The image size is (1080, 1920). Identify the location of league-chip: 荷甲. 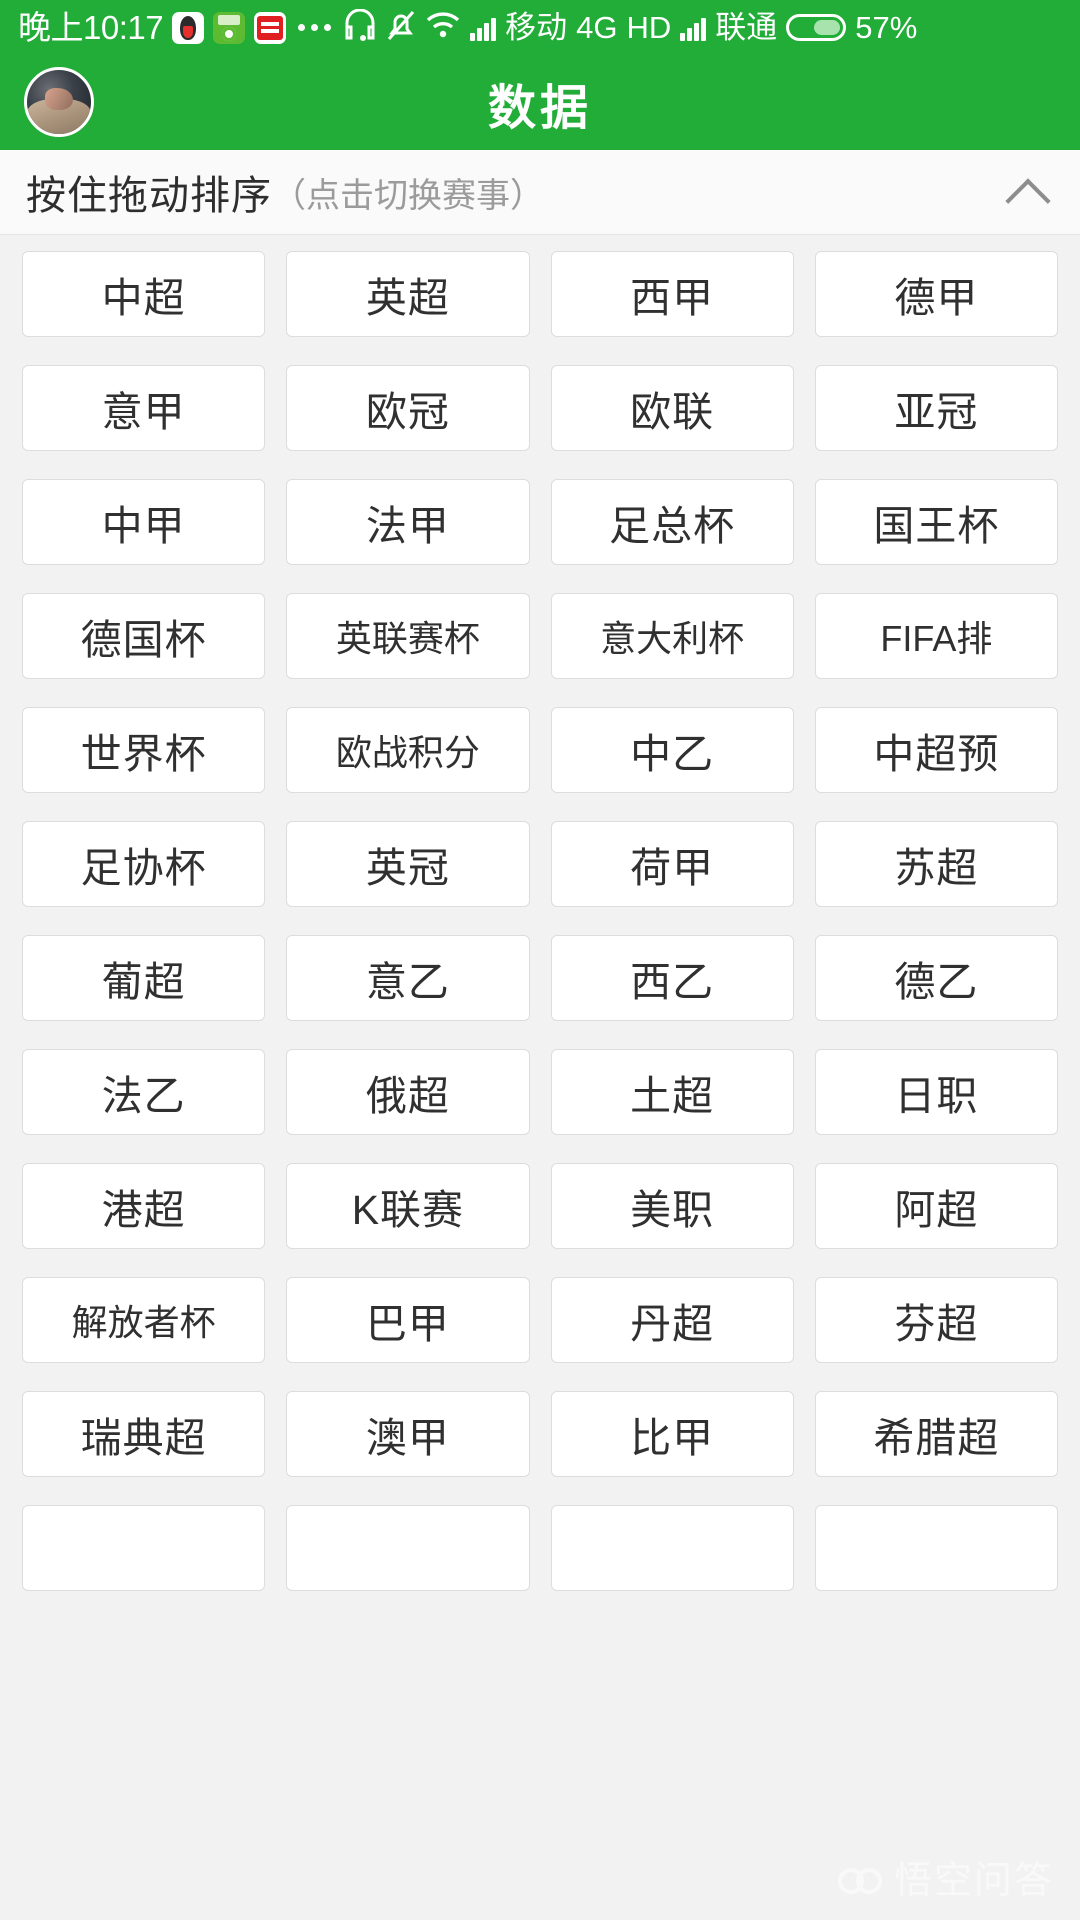
(672, 864).